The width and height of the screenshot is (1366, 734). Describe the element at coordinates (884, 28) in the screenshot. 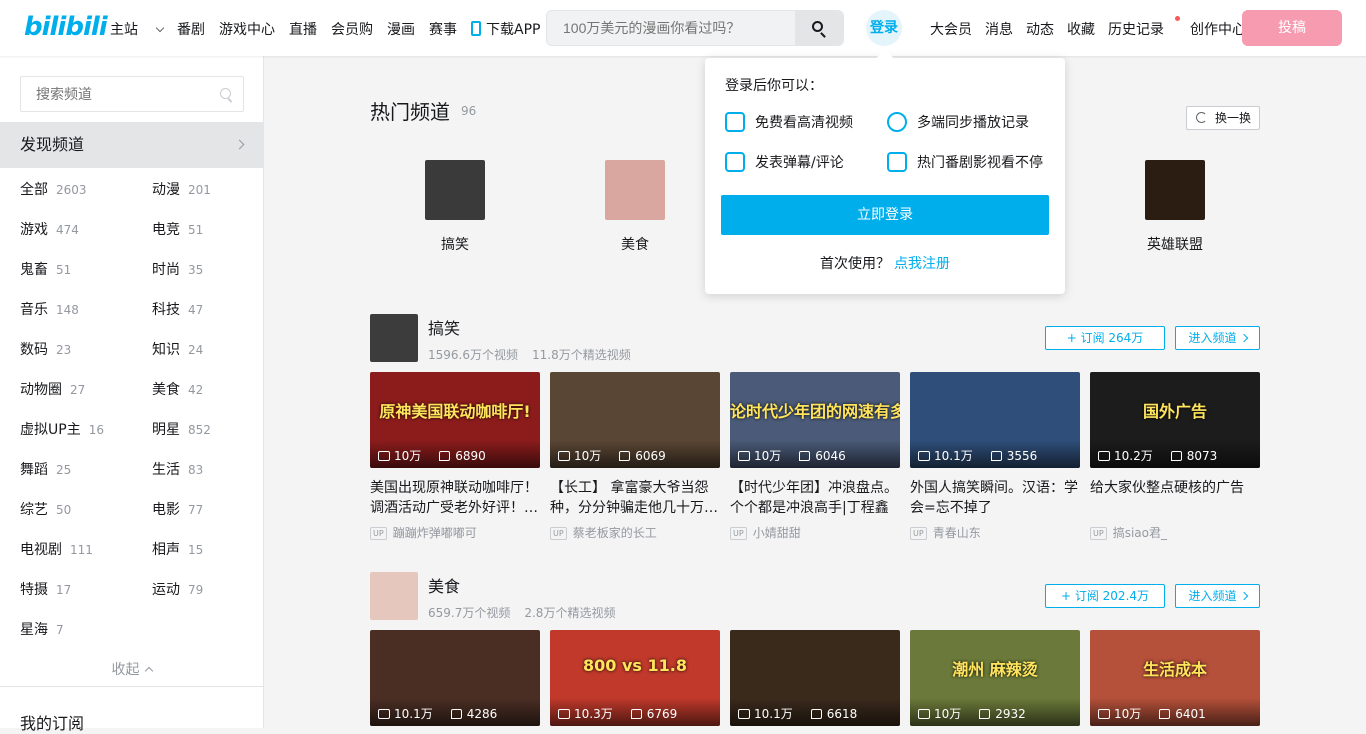

I see `login-avatar-button: 登录` at that location.